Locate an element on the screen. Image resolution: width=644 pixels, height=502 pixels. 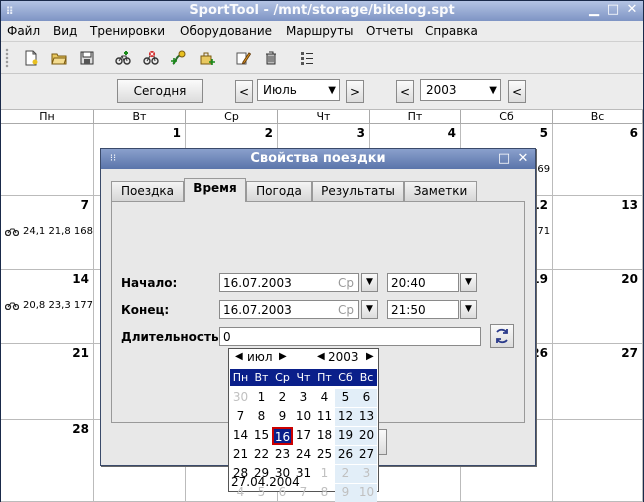
start-time-dropdown: ▼ is located at coordinates (468, 282).